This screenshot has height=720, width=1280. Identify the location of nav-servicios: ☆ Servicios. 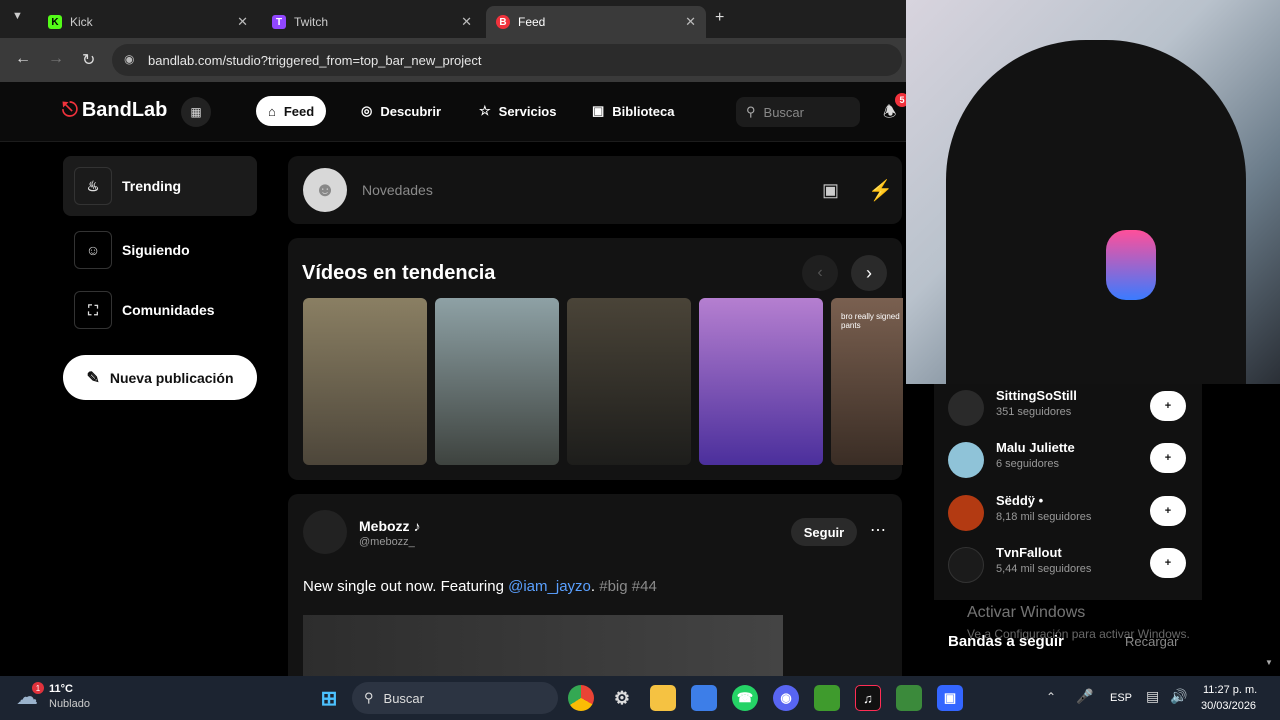
(517, 111).